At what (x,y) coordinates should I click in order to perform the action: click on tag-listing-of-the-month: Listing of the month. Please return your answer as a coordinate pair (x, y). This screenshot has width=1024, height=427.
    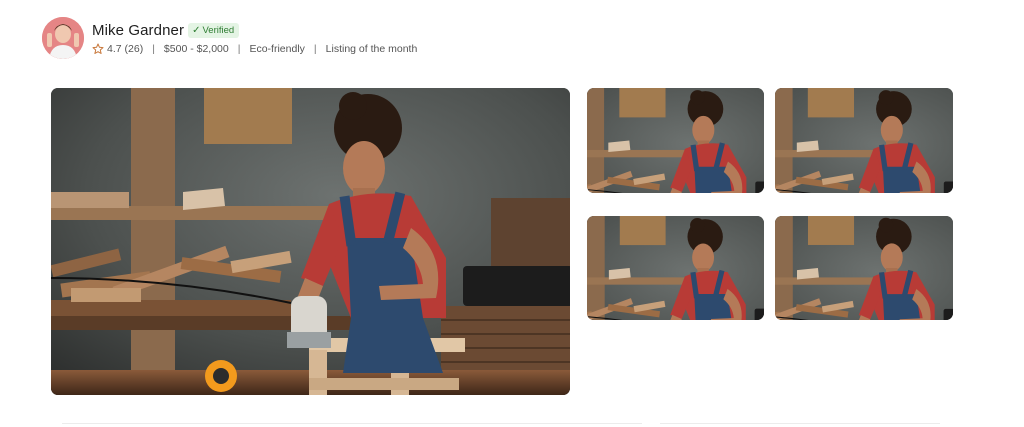
    Looking at the image, I should click on (371, 49).